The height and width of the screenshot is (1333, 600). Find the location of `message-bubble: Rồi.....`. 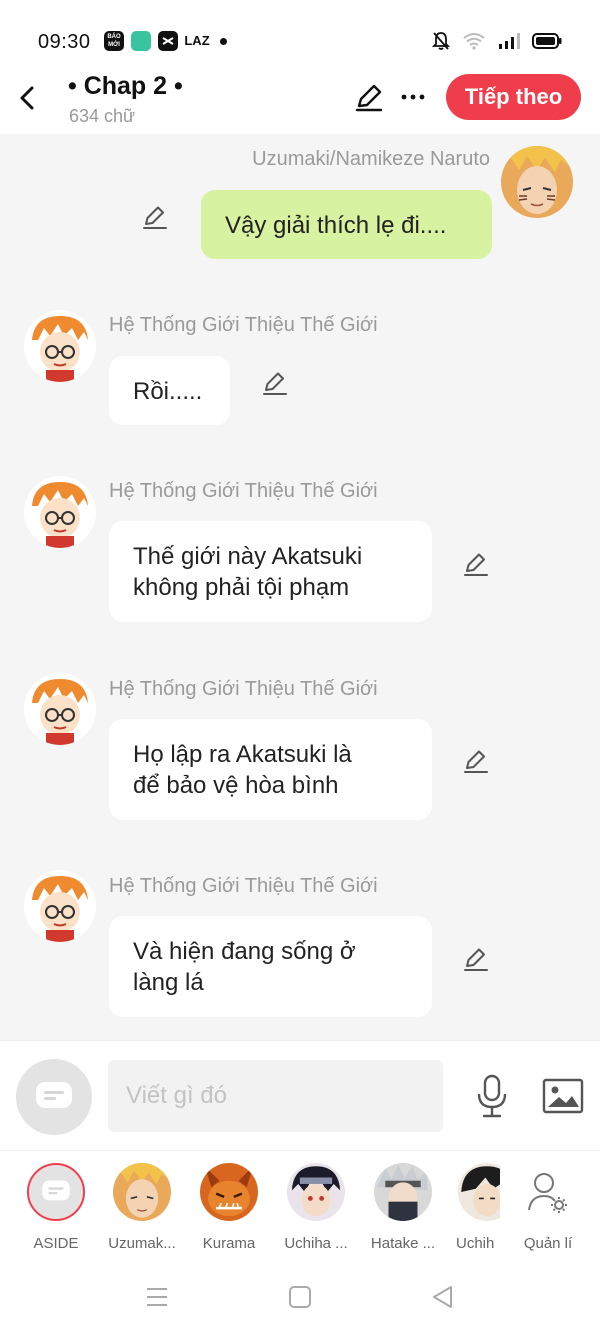

message-bubble: Rồi..... is located at coordinates (169, 390).